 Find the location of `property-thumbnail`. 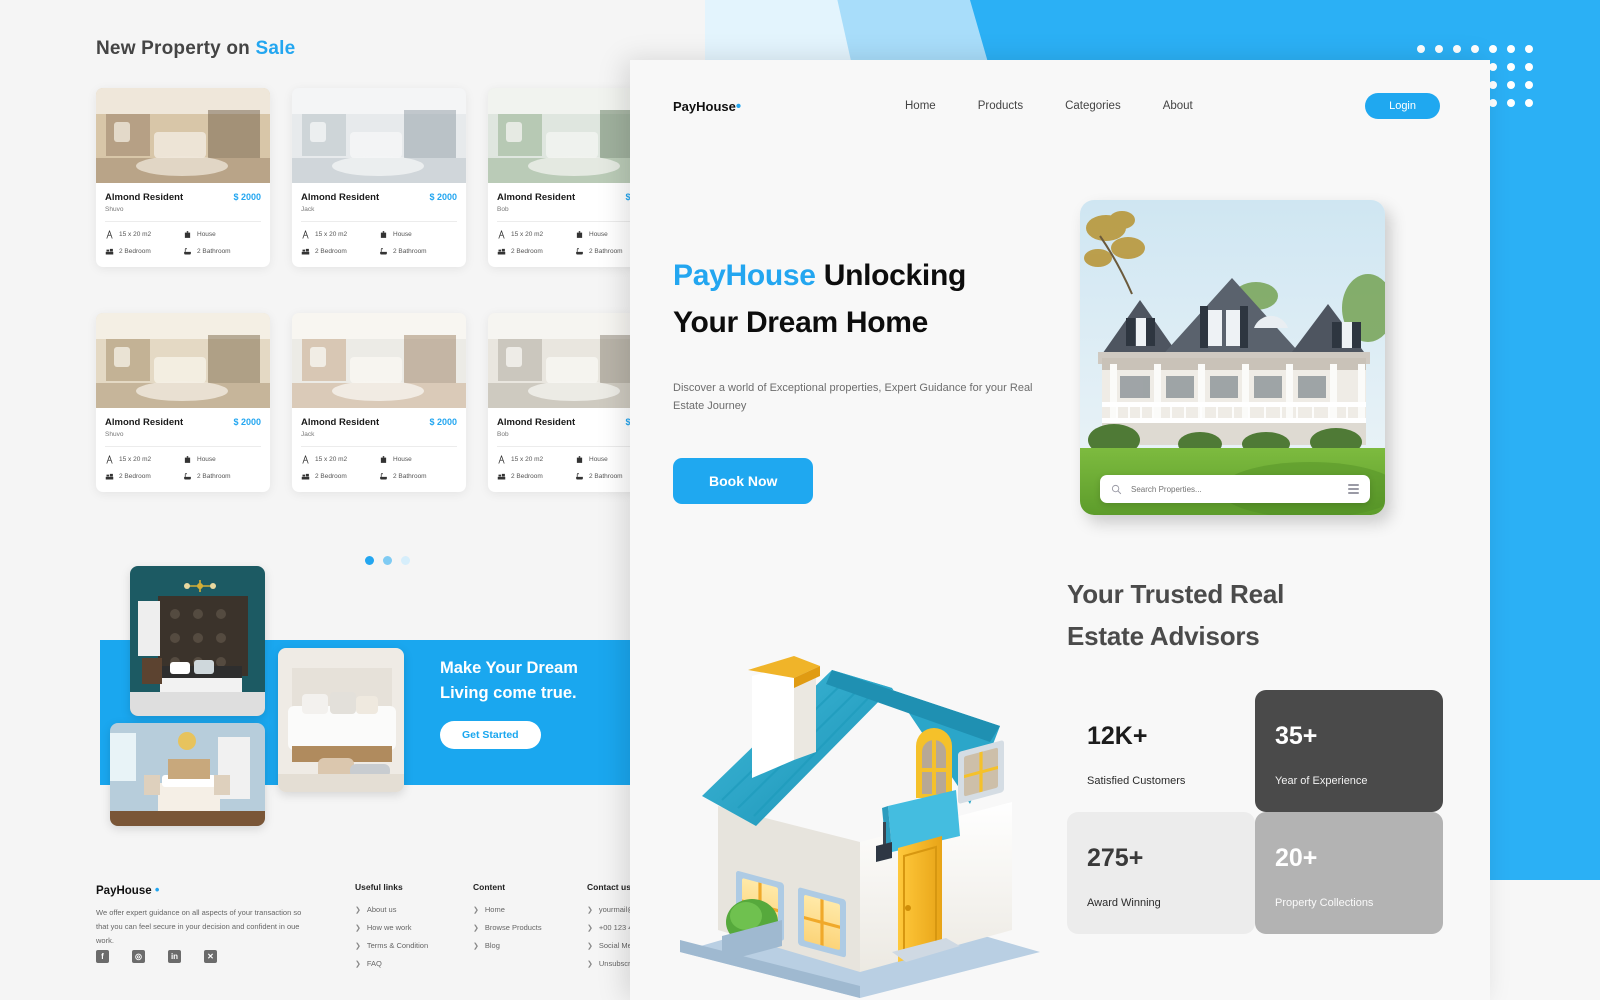

property-thumbnail is located at coordinates (183, 135).